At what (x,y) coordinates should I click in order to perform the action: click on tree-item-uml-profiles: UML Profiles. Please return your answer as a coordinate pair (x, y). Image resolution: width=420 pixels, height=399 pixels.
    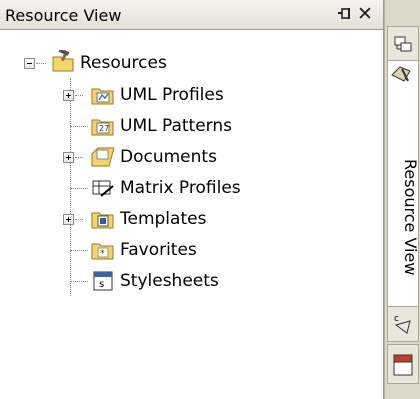
    Looking at the image, I should click on (191, 96).